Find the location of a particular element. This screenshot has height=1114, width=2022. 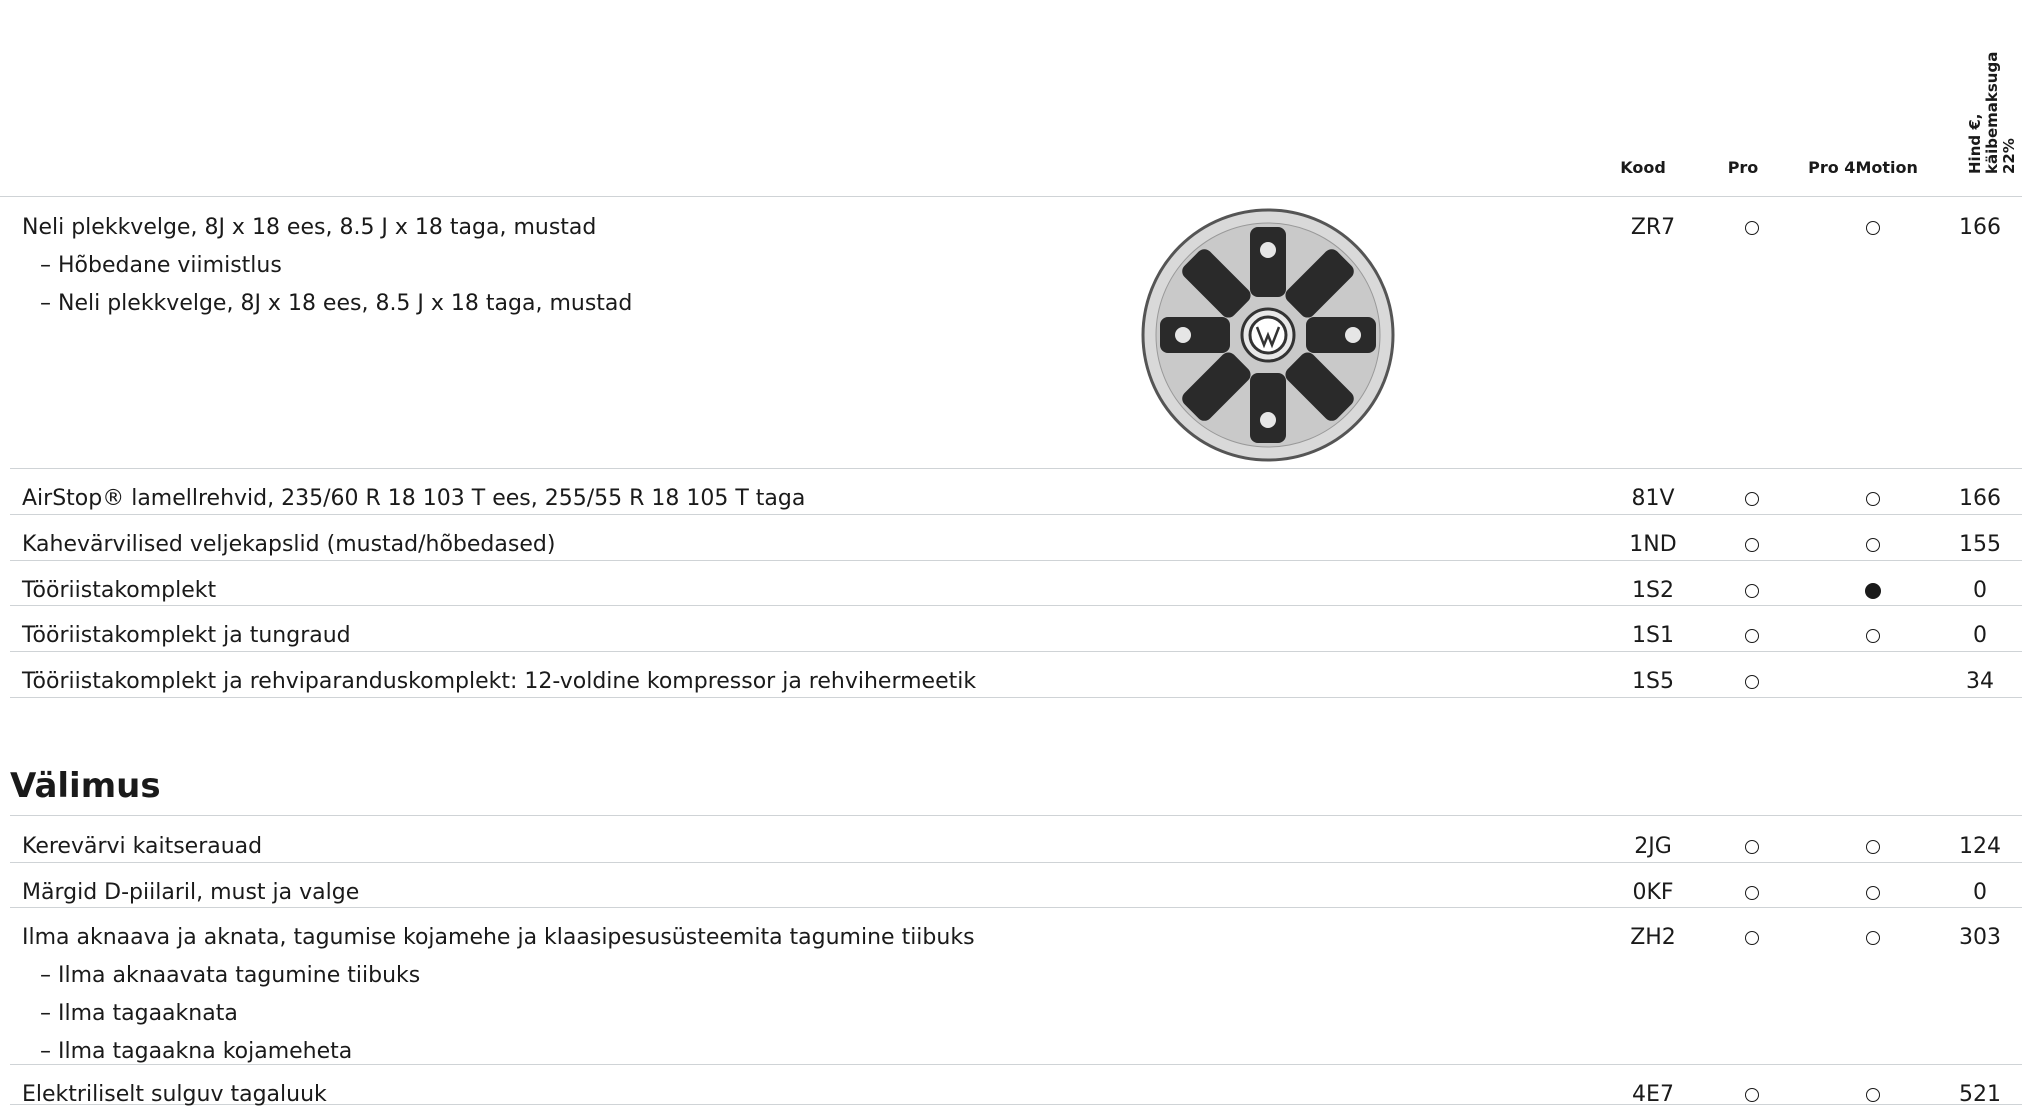

table-row: Elektriliselt sulguv tagaluuk 4E7 521 is located at coordinates (1016, 1085).